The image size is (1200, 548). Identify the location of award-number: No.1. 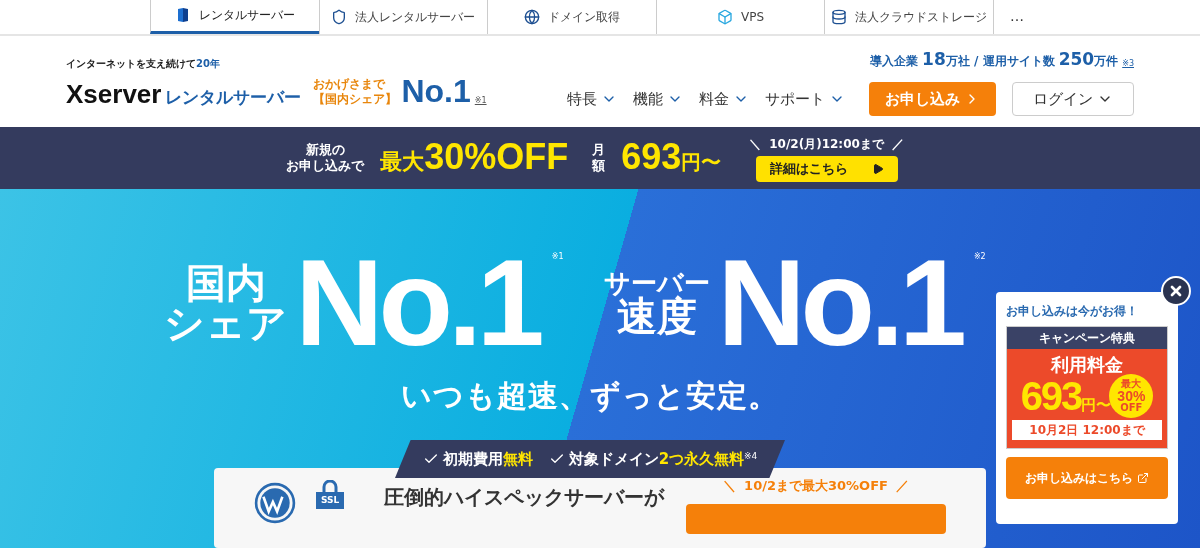
(436, 91).